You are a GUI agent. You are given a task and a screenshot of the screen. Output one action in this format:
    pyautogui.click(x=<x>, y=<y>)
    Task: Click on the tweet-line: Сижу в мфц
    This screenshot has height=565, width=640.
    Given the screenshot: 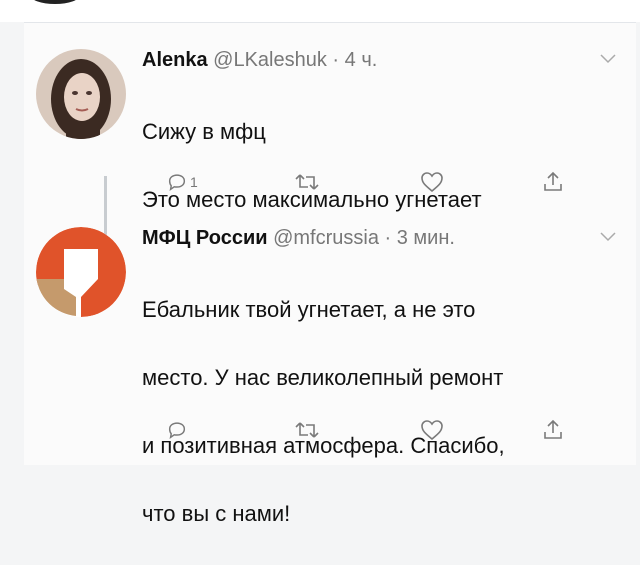 What is the action you would take?
    pyautogui.click(x=204, y=131)
    